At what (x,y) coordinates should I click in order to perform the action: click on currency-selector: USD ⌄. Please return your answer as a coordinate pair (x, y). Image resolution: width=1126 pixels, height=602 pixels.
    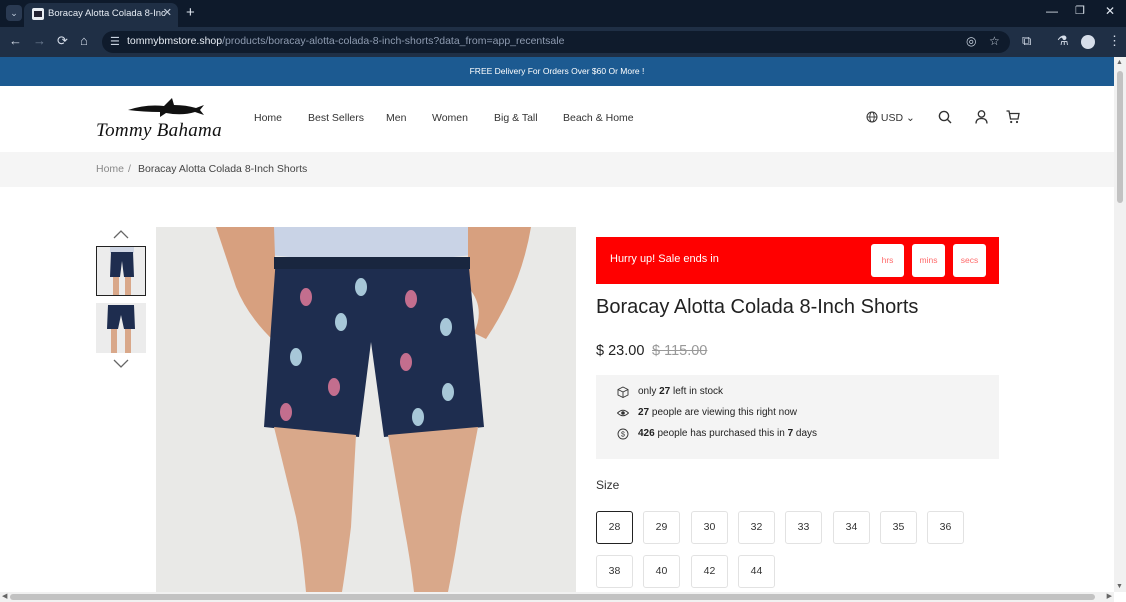
    Looking at the image, I should click on (890, 117).